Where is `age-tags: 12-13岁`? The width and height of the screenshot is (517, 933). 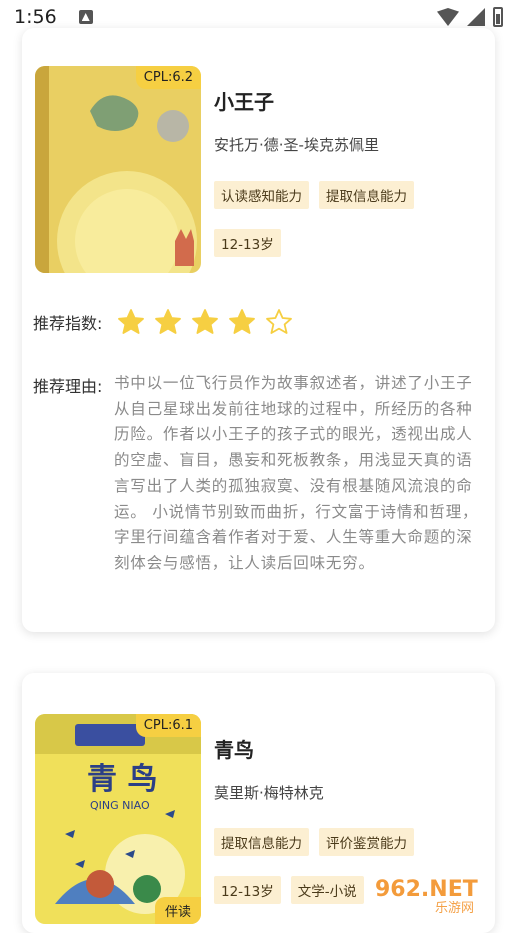 age-tags: 12-13岁 is located at coordinates (247, 243).